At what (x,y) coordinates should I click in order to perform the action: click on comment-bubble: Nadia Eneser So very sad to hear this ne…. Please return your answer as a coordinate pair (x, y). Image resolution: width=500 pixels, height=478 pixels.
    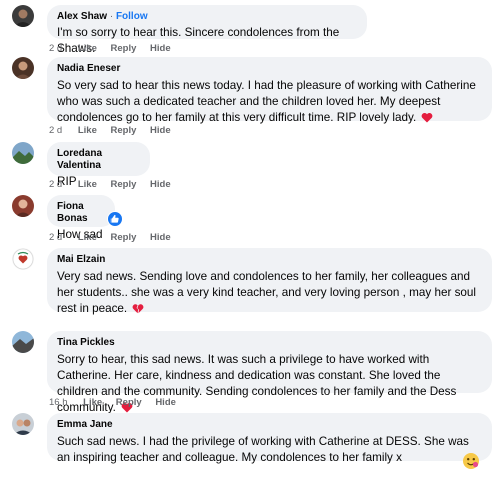
    Looking at the image, I should click on (269, 90).